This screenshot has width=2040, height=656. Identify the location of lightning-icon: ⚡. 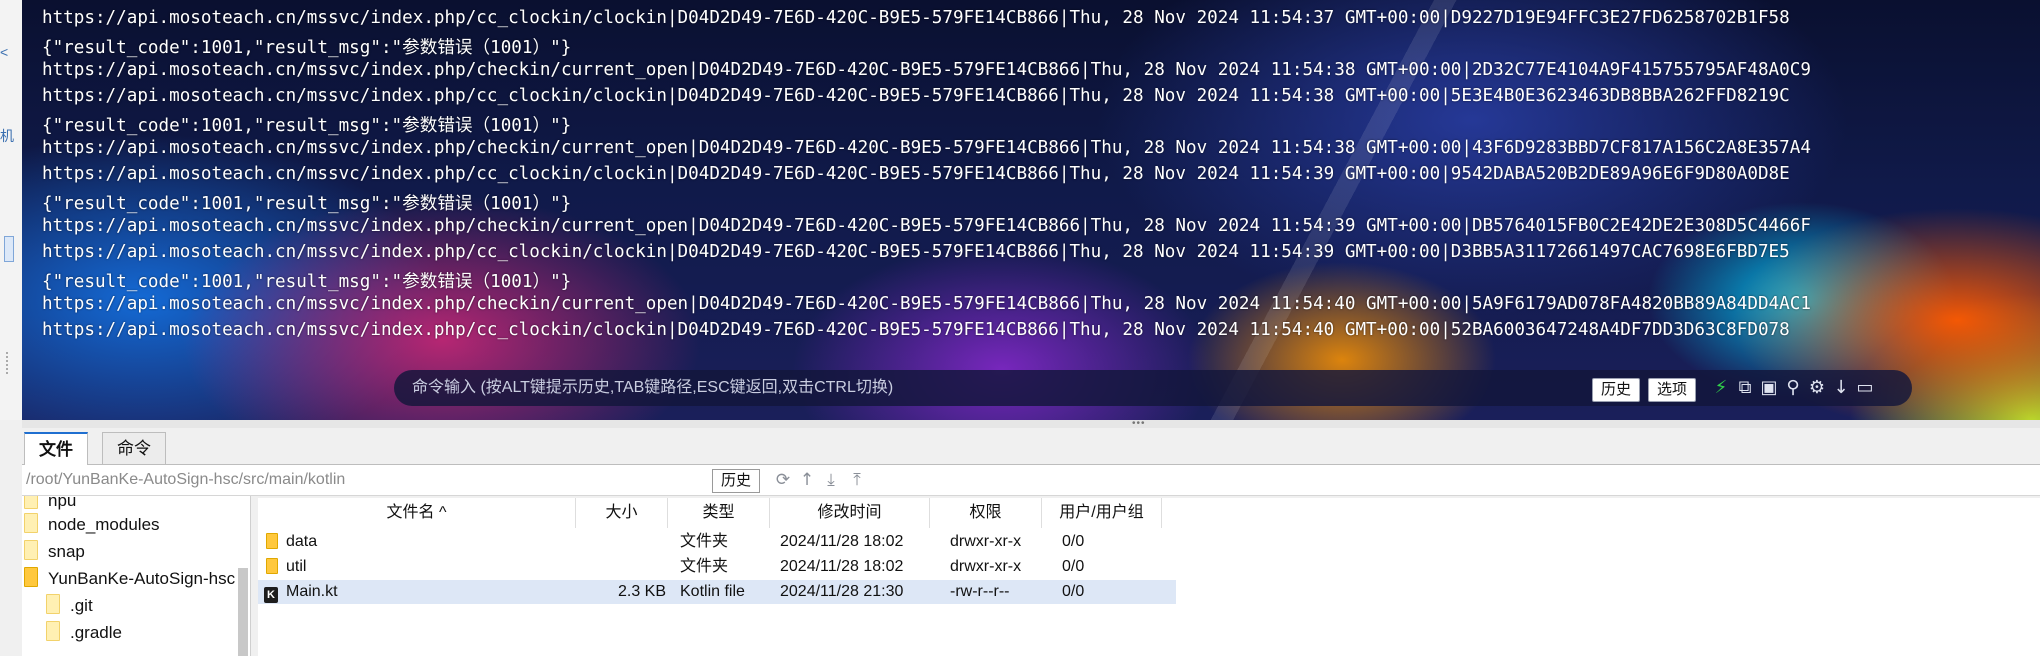
(1721, 388).